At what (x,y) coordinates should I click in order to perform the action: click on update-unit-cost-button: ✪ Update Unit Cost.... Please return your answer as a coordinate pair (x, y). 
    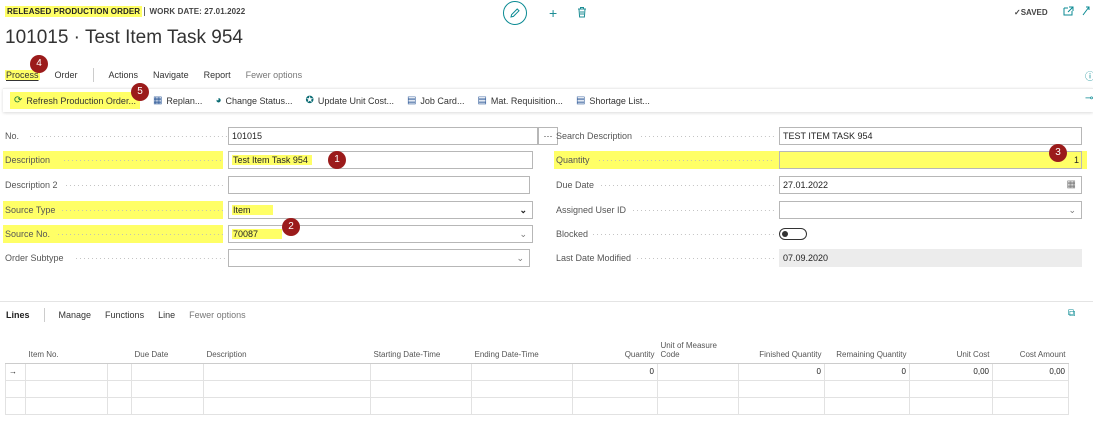
    Looking at the image, I should click on (350, 100).